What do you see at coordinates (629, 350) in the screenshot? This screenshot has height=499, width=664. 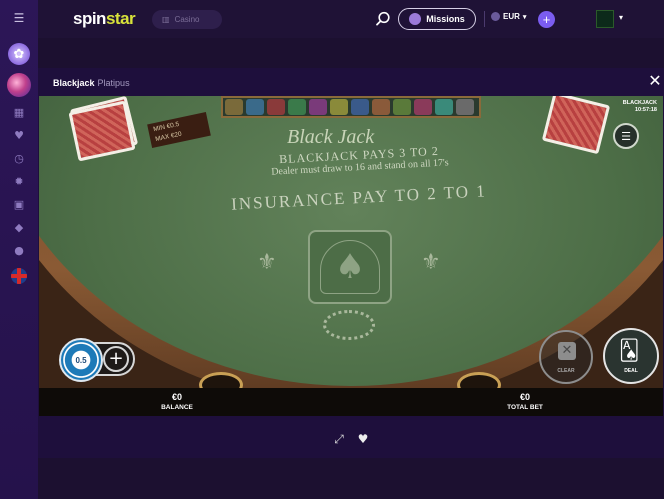 I see `cards-icon: 🂡` at bounding box center [629, 350].